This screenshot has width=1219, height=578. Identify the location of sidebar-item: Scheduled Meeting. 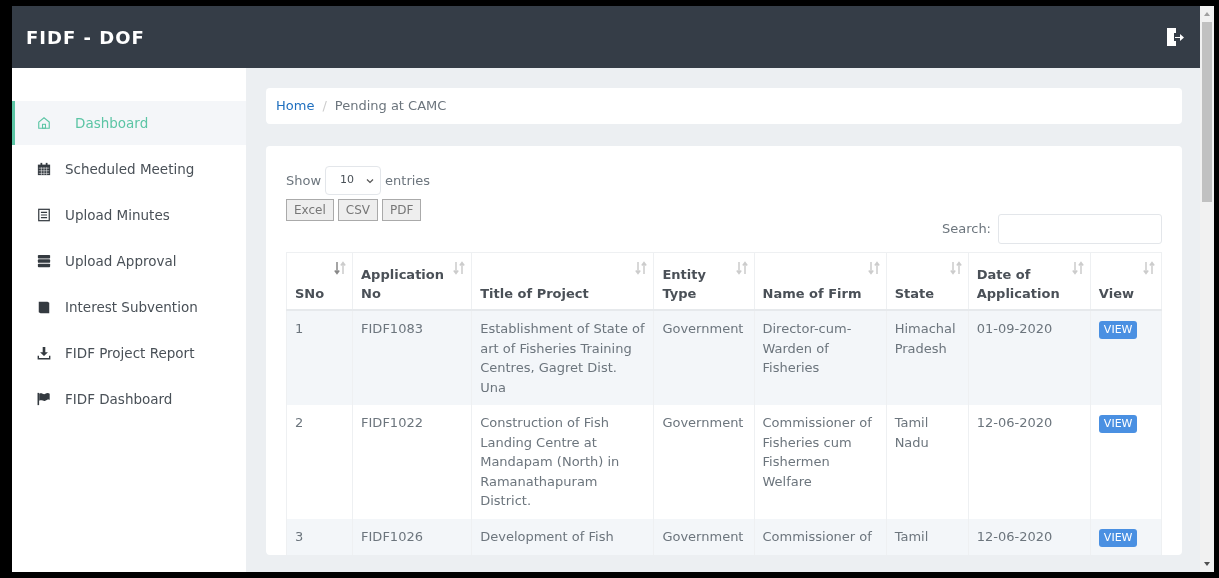
(129, 169).